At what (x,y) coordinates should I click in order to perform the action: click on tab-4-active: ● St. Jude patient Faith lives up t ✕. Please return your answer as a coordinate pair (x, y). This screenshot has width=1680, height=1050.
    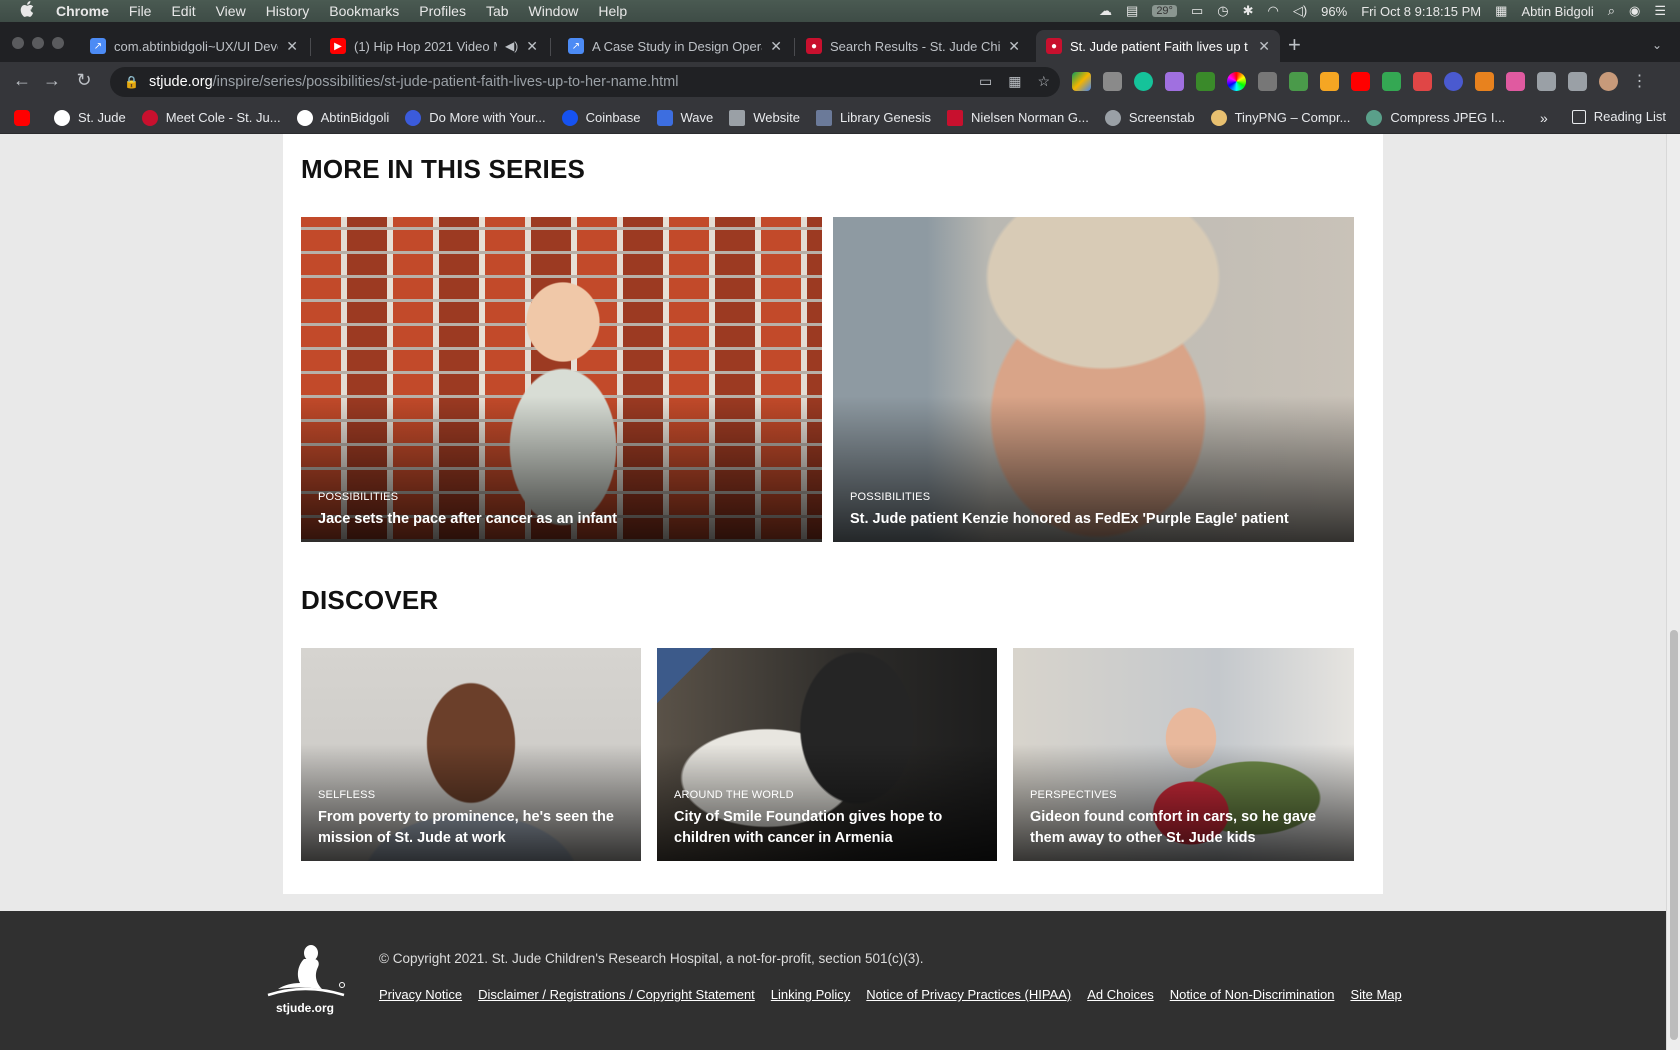
    Looking at the image, I should click on (1158, 46).